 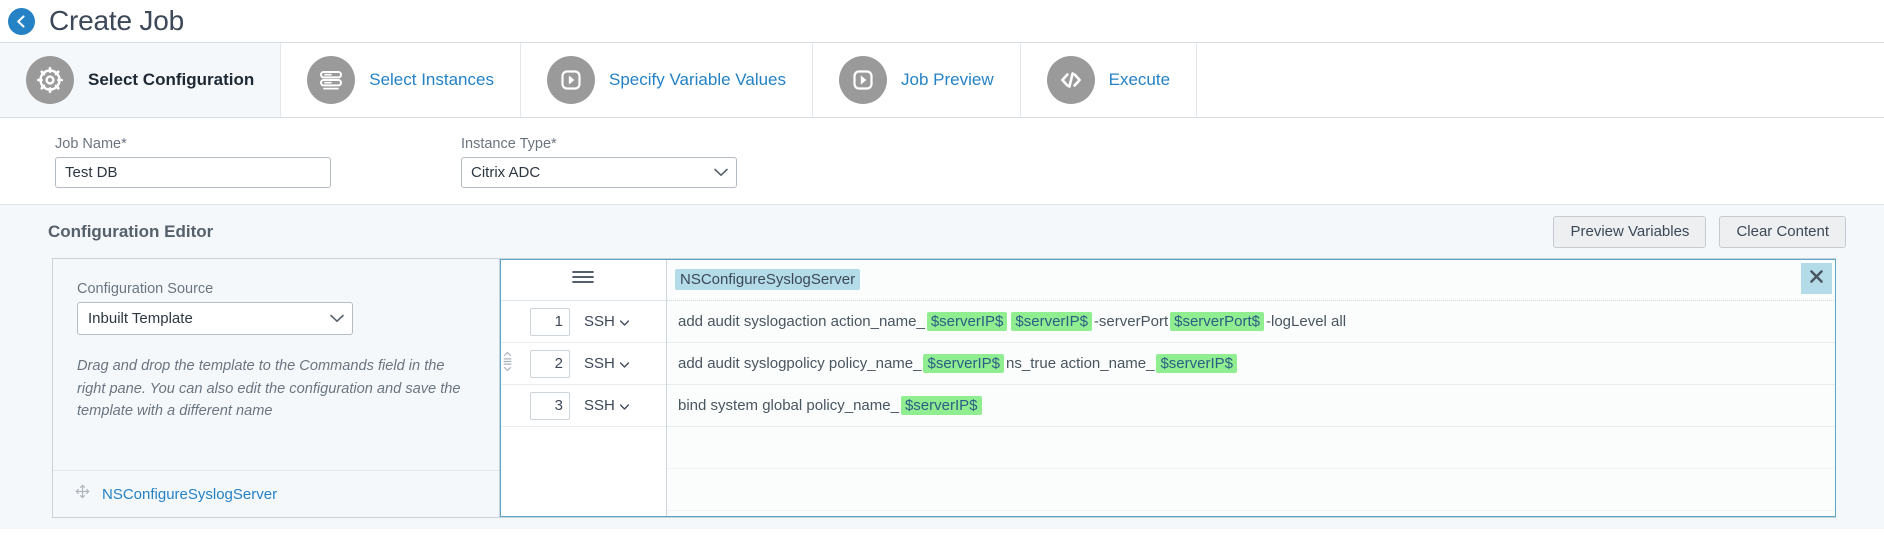 What do you see at coordinates (131, 231) in the screenshot?
I see `configuration-editor-title: Configuration Editor` at bounding box center [131, 231].